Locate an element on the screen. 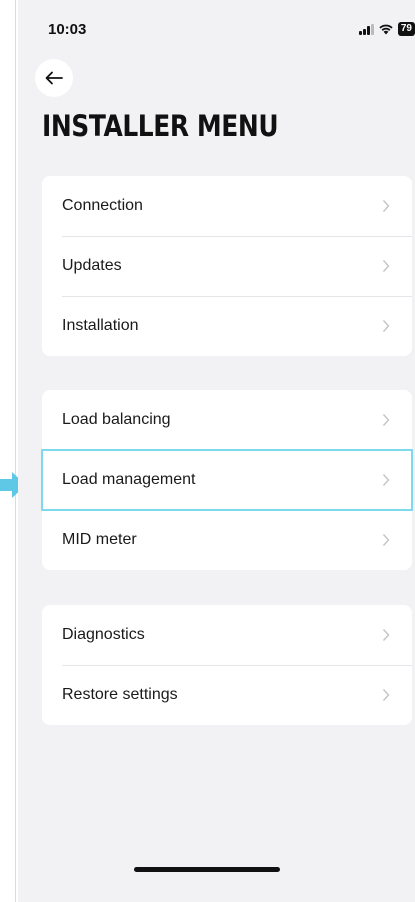 The width and height of the screenshot is (415, 902). menu-item-label: Diagnostics is located at coordinates (103, 634).